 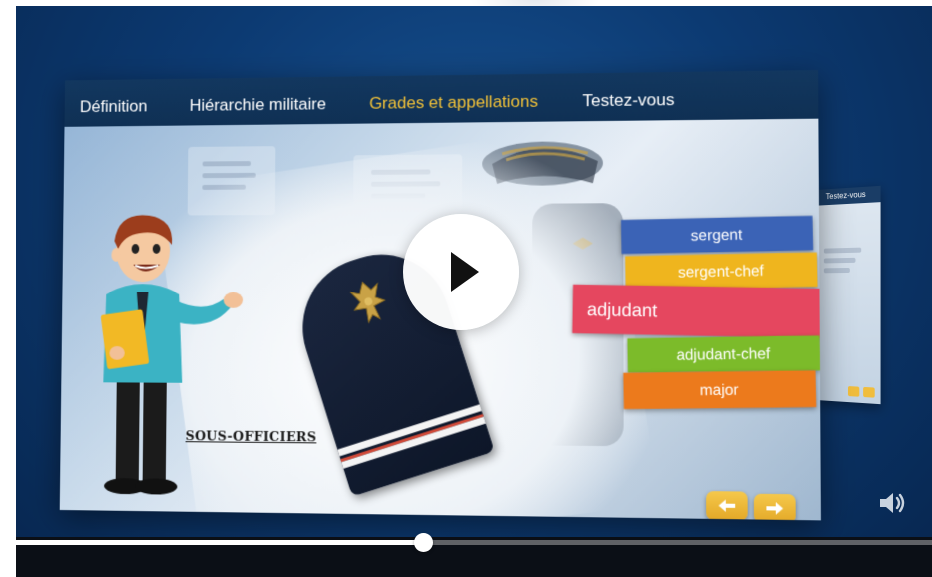 What do you see at coordinates (720, 390) in the screenshot?
I see `rank-major: major` at bounding box center [720, 390].